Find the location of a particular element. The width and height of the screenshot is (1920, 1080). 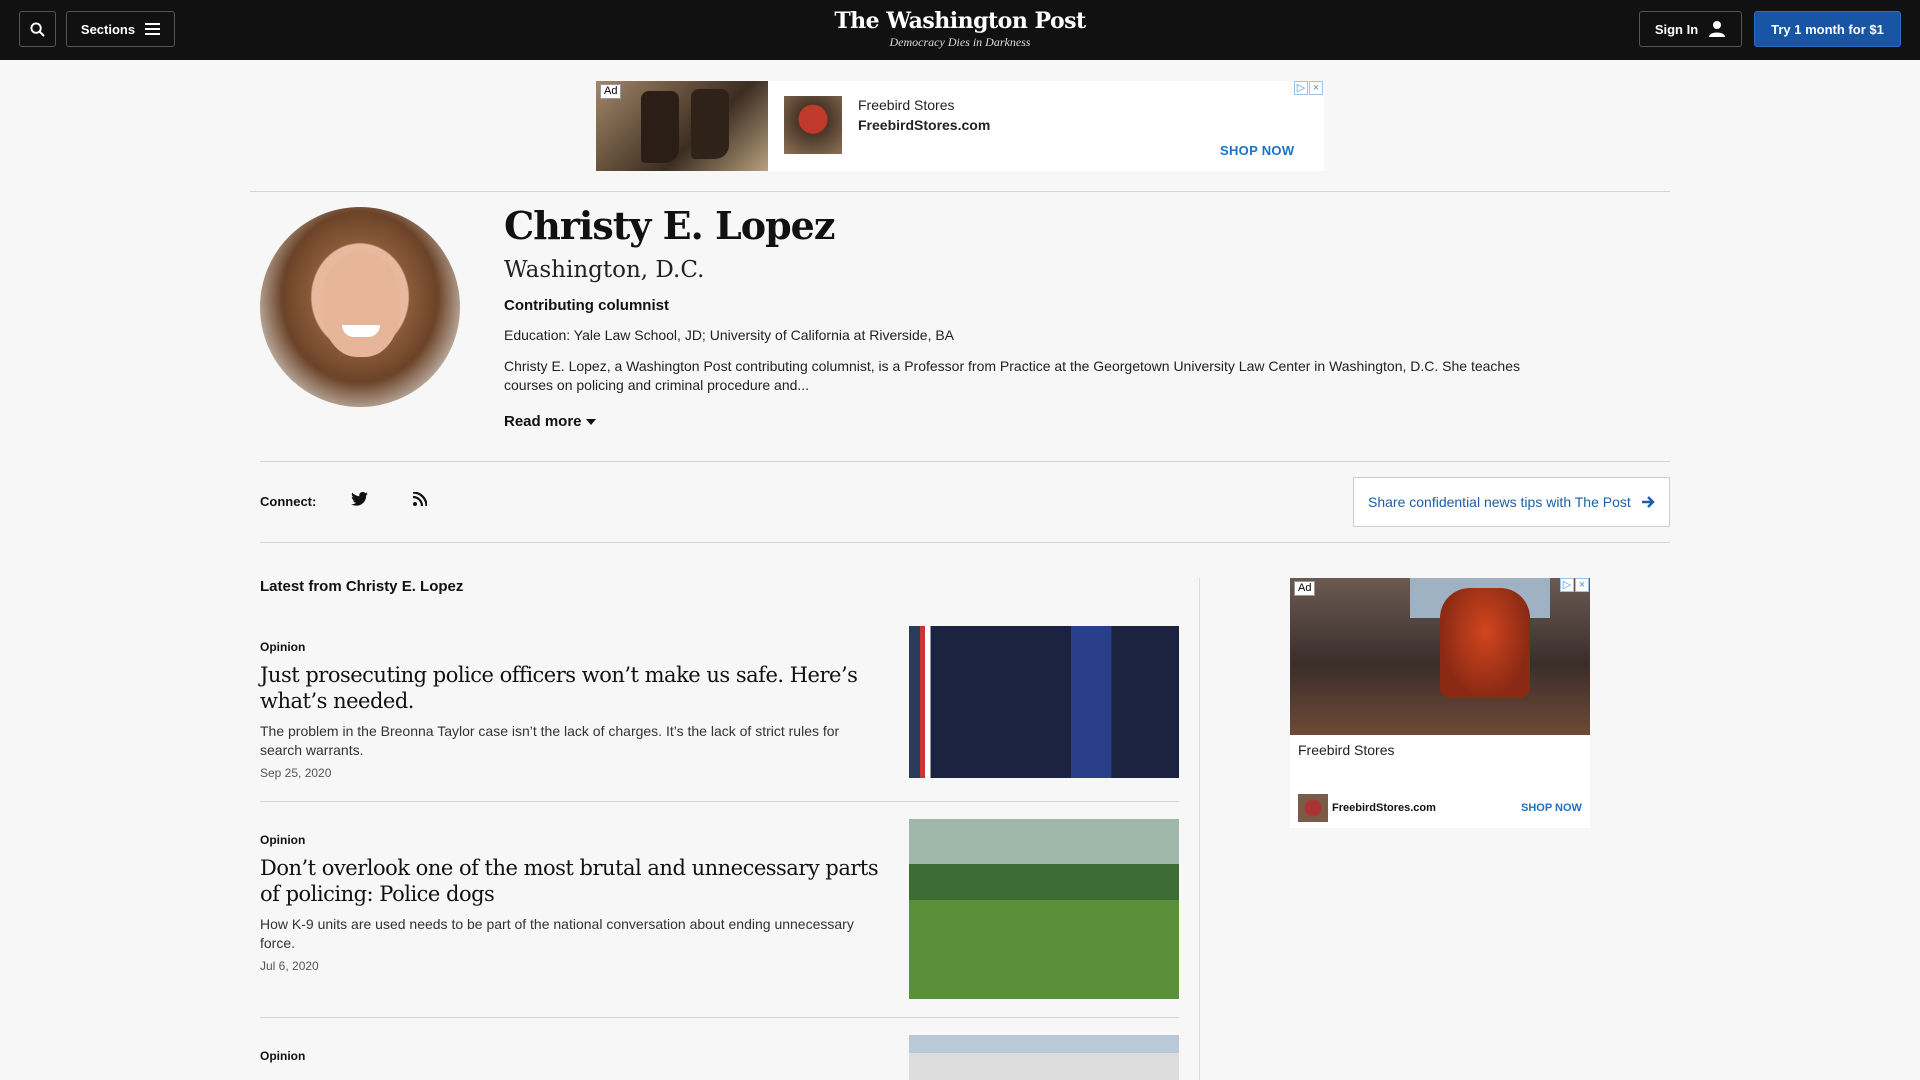

sign-in-button: Sign In is located at coordinates (1690, 29).